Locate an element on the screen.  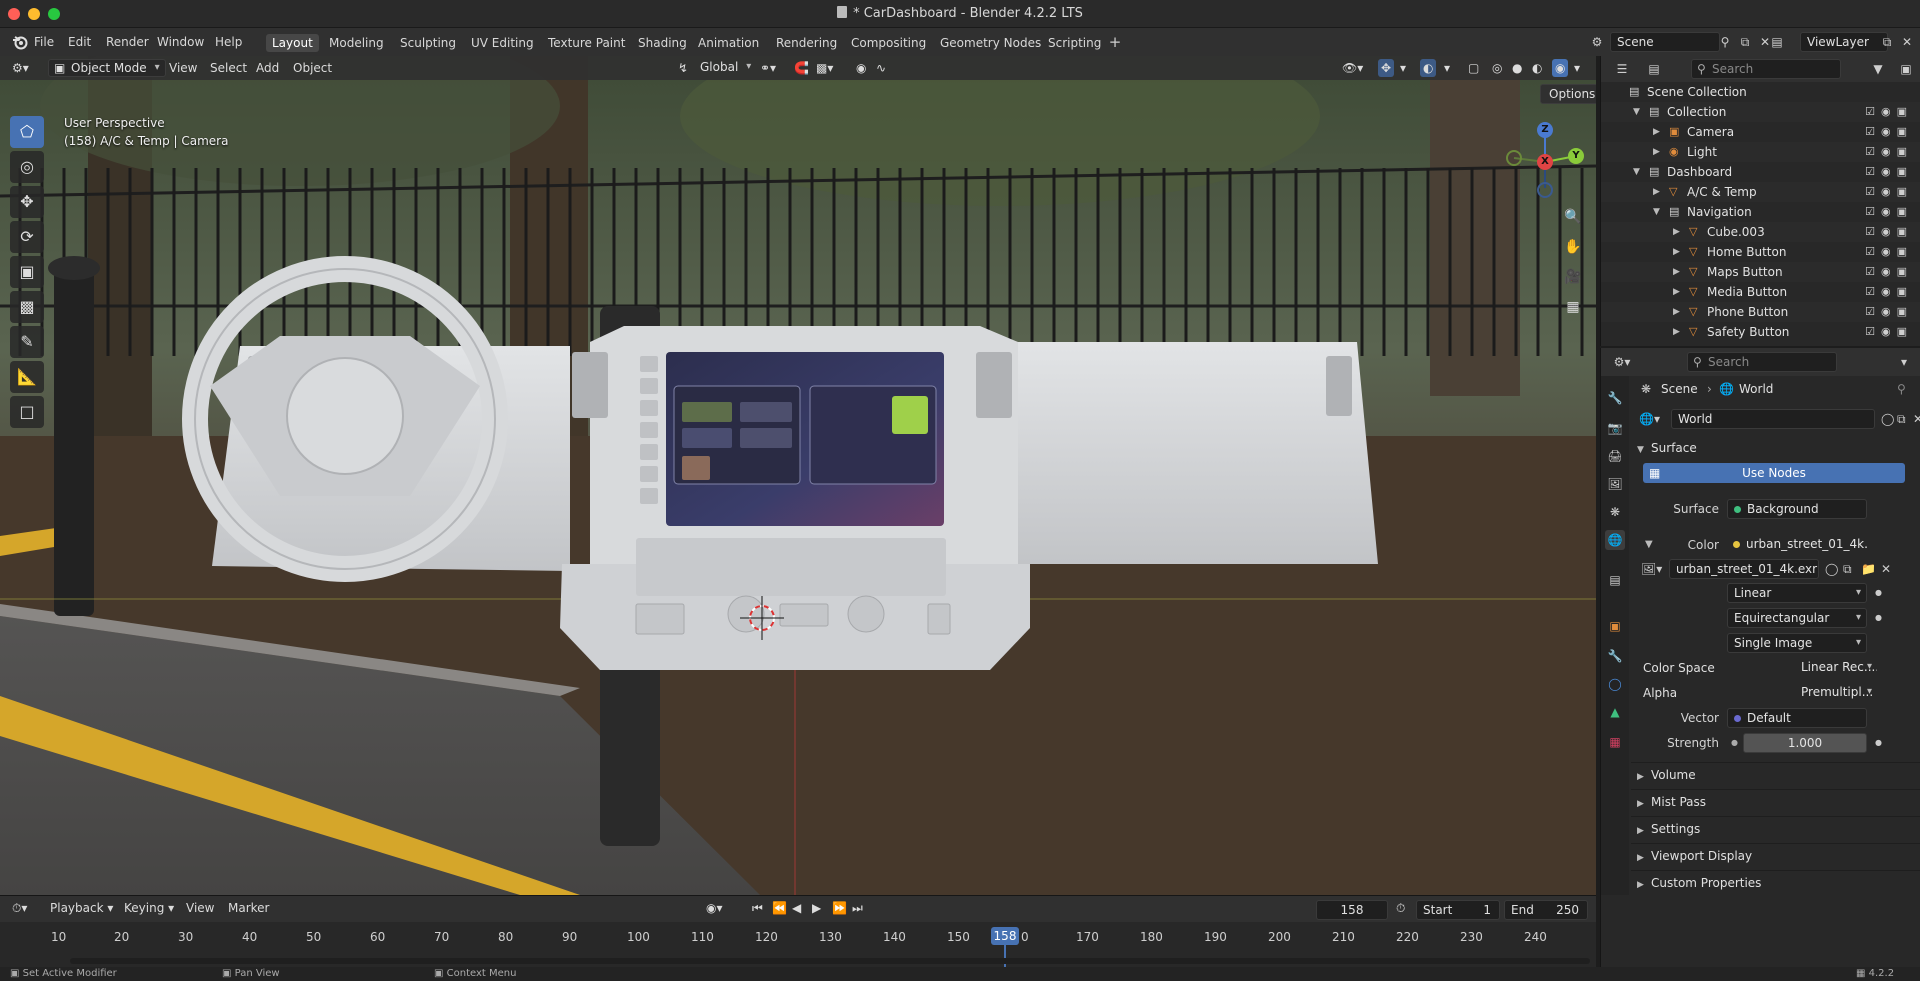
workspace-tab-texture-paint: Texture Paint is located at coordinates (586, 43).